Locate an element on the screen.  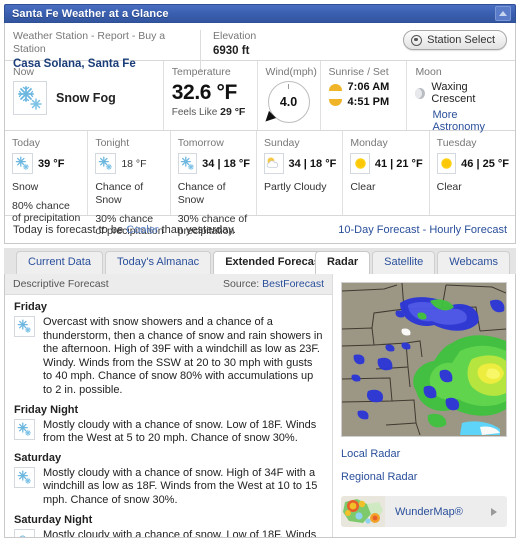
wind-dial-tick is located at coordinates (288, 86).